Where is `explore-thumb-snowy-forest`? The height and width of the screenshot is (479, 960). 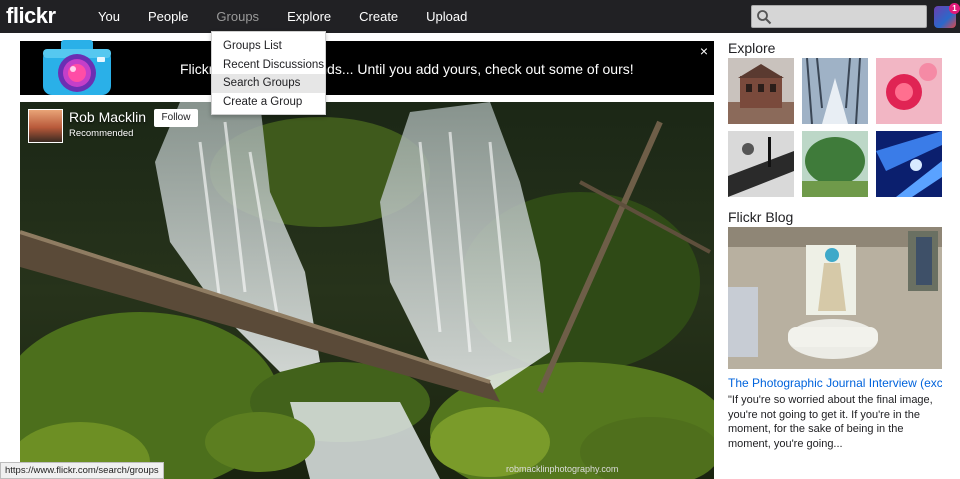 explore-thumb-snowy-forest is located at coordinates (835, 91).